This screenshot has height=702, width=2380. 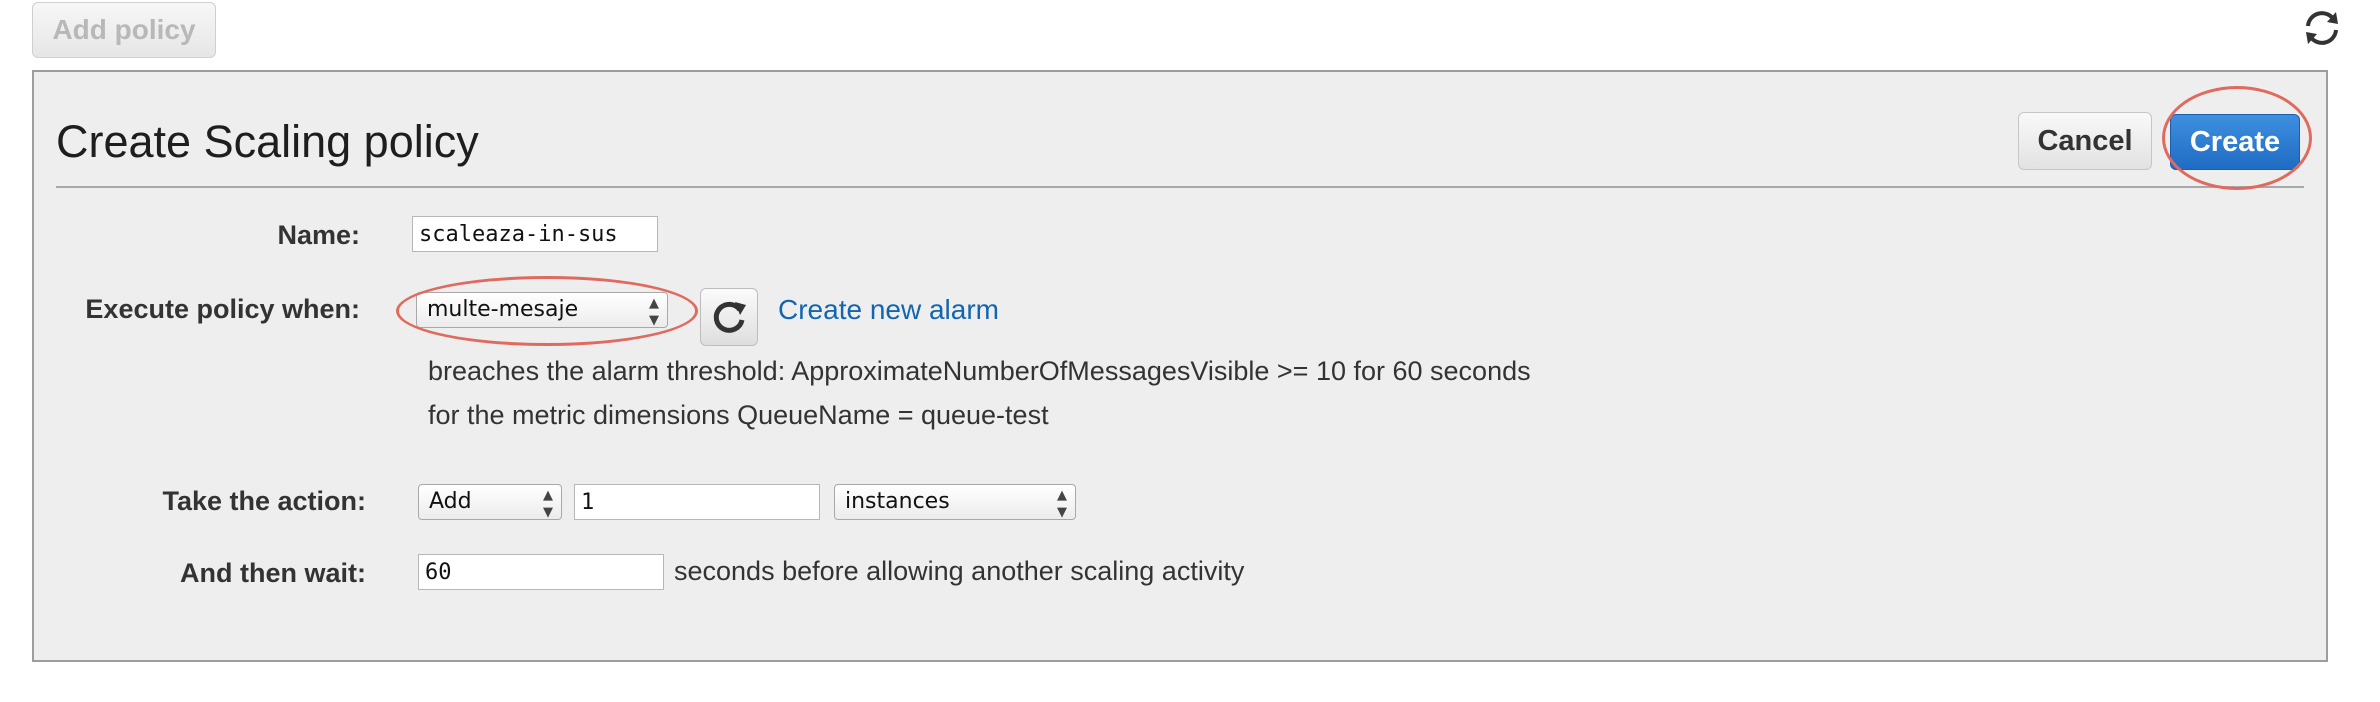 I want to click on name-input: scaleaza-in-sus, so click(x=535, y=234).